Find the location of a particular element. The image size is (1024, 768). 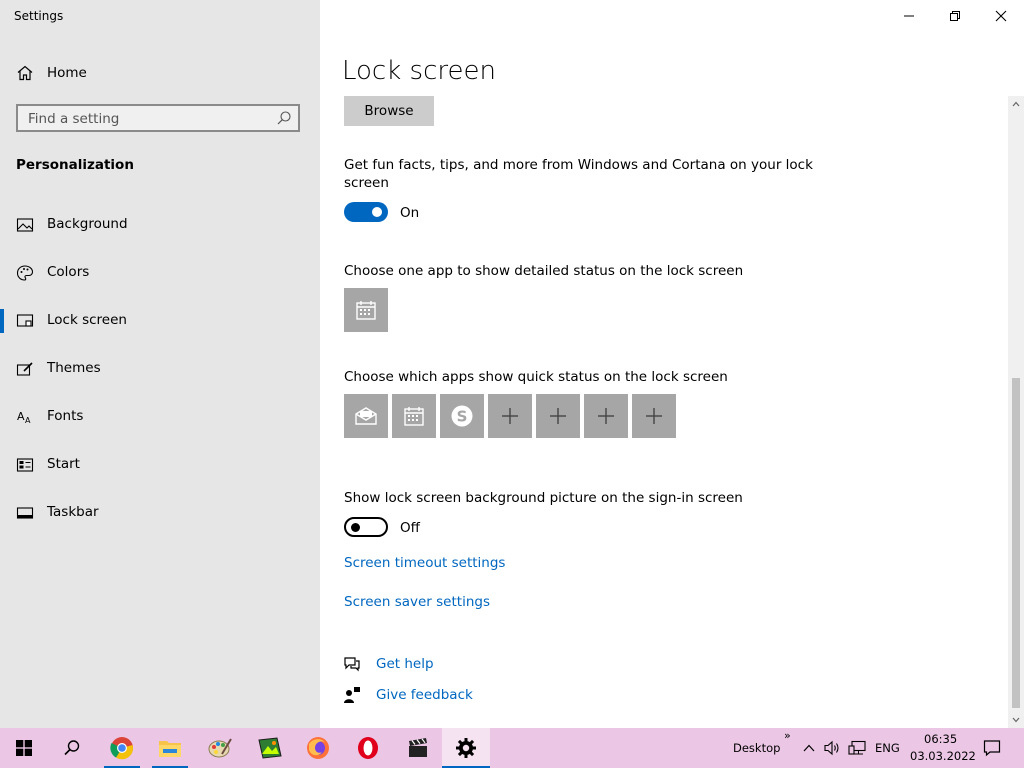

windows-logo-icon is located at coordinates (24, 748).